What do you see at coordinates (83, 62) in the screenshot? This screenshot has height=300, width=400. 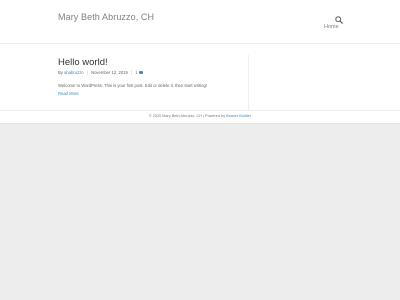 I see `post-title: Hello world!` at bounding box center [83, 62].